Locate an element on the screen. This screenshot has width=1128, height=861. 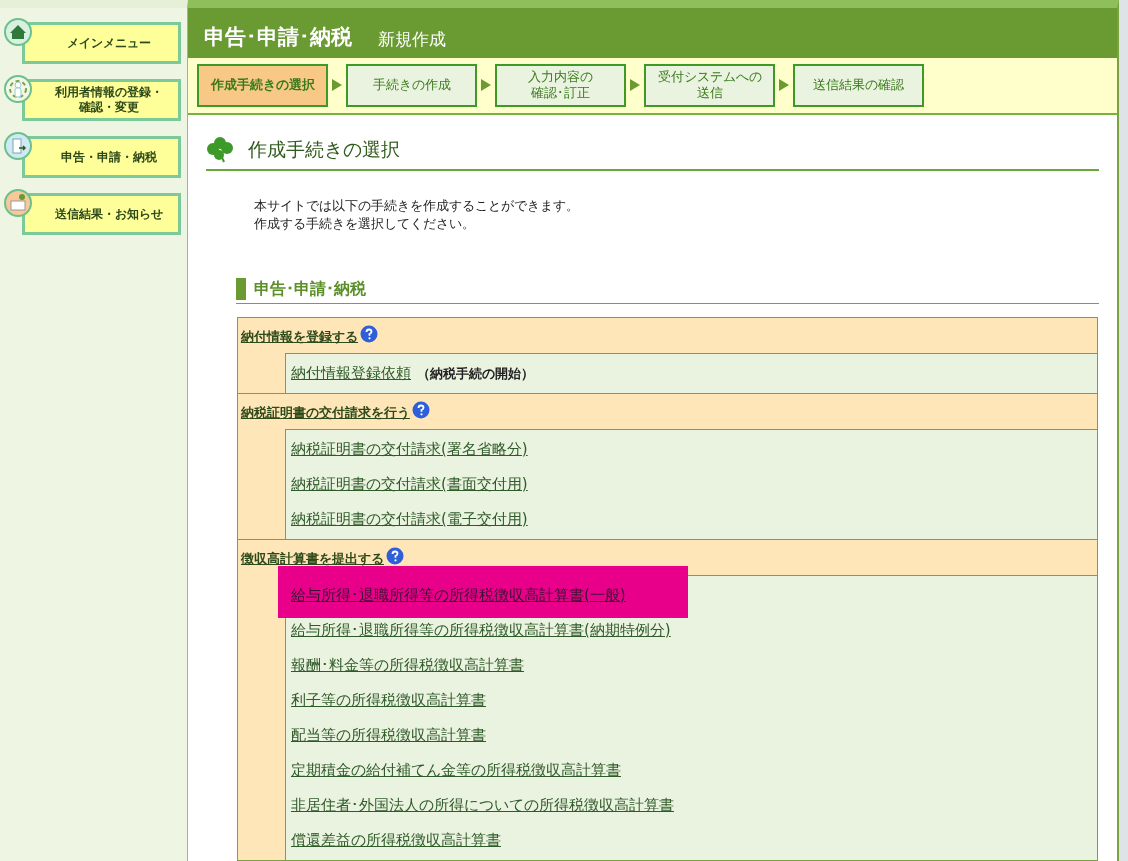
progress-step: 入力内容の 確認･訂正 is located at coordinates (560, 85).